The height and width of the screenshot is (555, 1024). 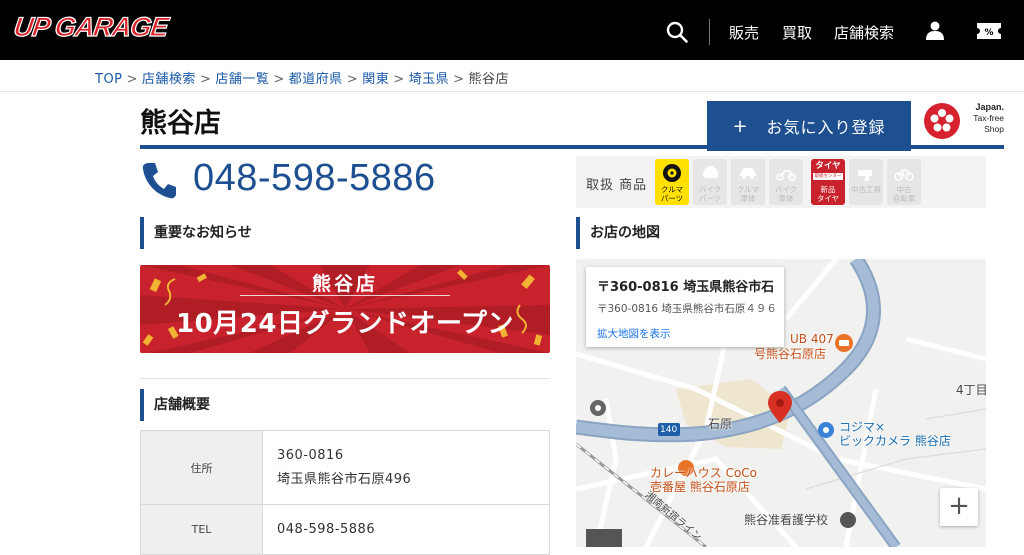 What do you see at coordinates (344, 284) in the screenshot?
I see `banner-store-name: 熊谷店` at bounding box center [344, 284].